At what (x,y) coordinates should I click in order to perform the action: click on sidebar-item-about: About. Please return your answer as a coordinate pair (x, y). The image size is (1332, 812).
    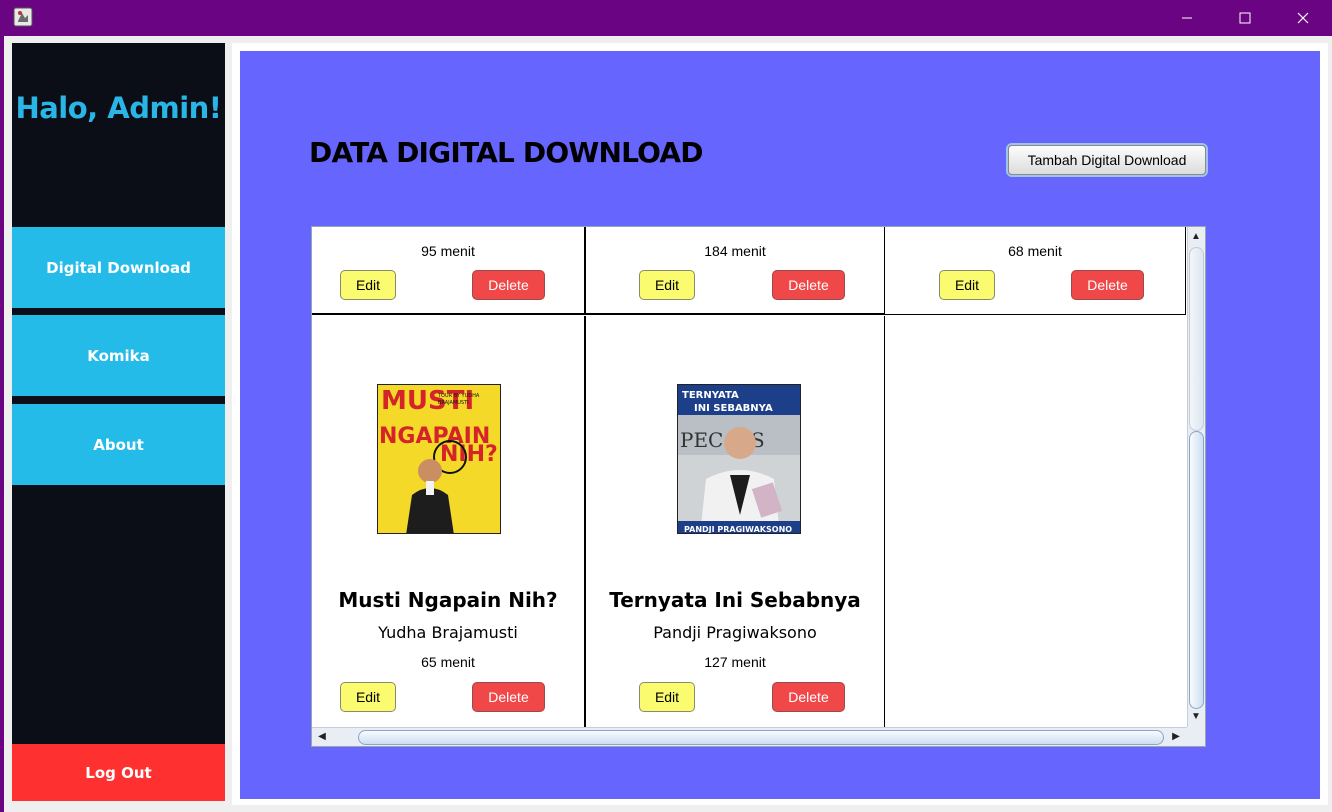
    Looking at the image, I should click on (118, 444).